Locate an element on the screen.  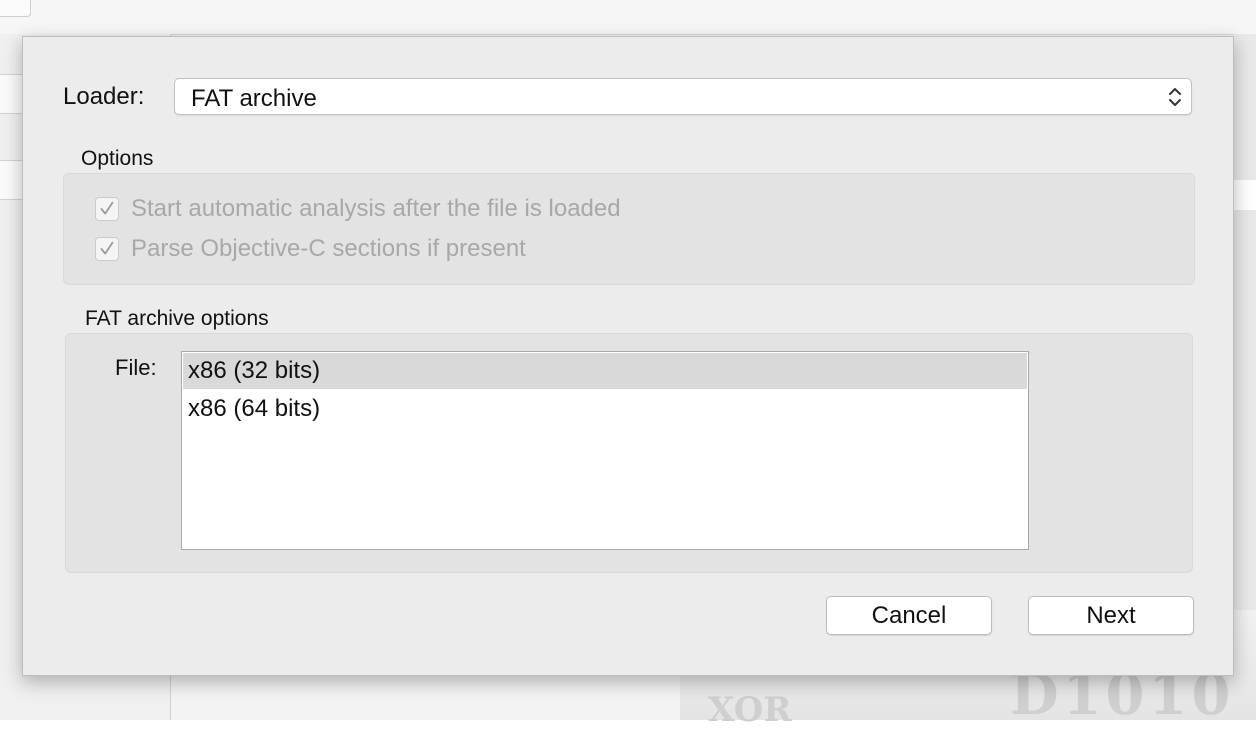
options-group is located at coordinates (629, 229).